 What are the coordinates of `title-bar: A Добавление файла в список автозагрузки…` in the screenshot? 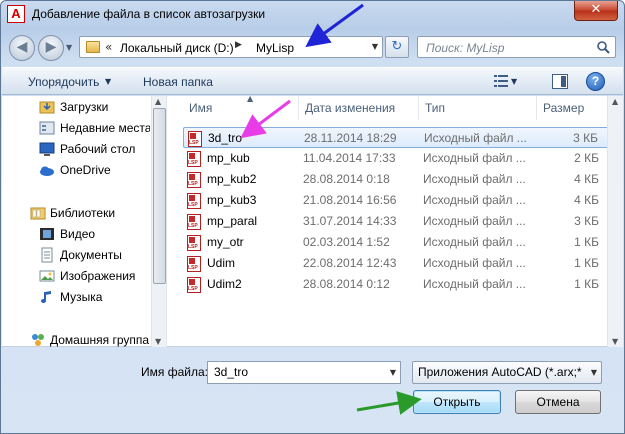 It's located at (312, 15).